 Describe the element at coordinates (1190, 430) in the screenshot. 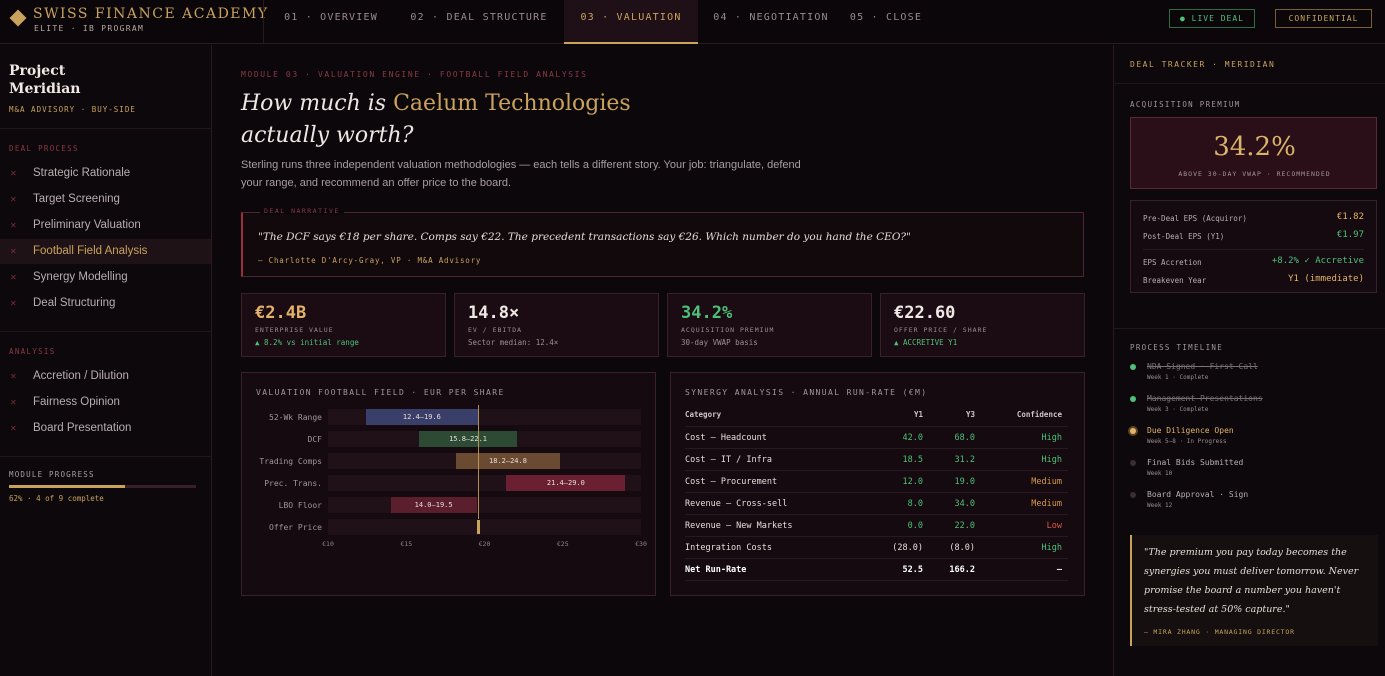

I see `timeline-step-title: Due Diligence Open` at that location.